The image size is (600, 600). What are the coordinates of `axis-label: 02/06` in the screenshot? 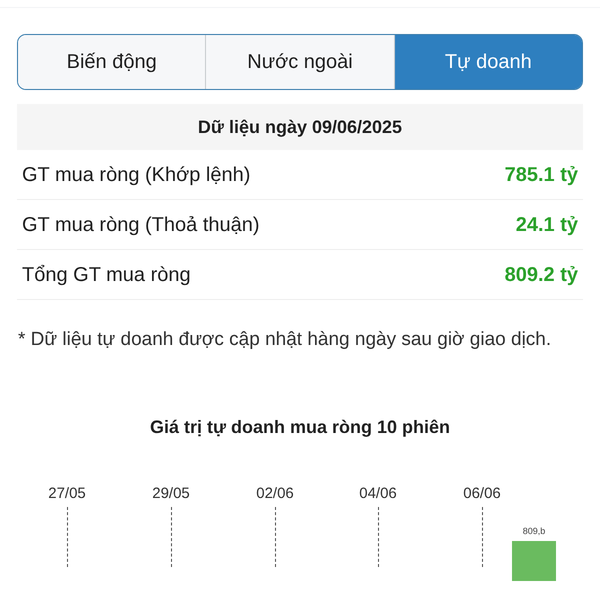 It's located at (275, 494).